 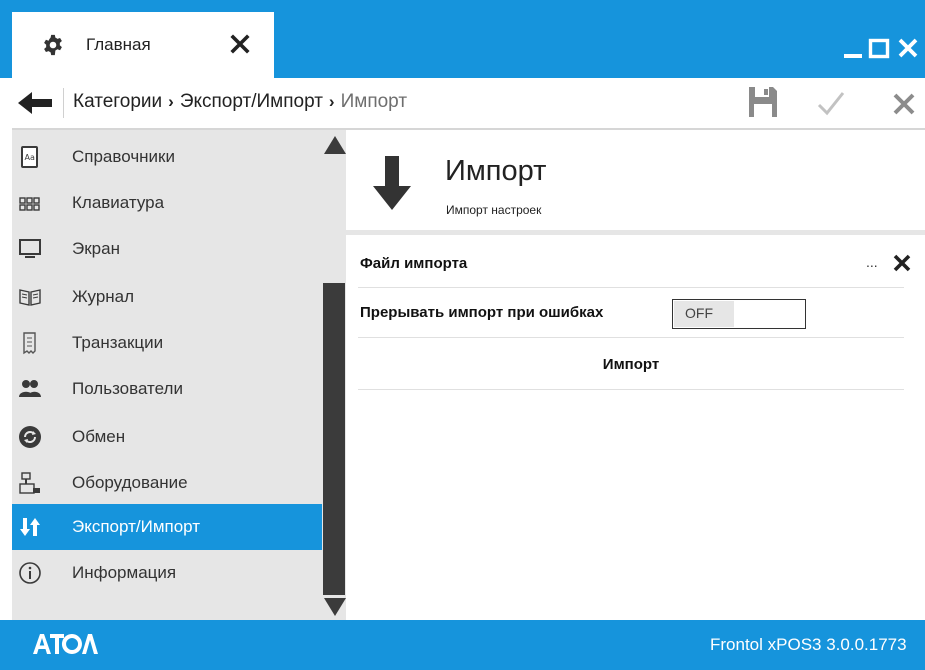 I want to click on scroll-up-arrow-icon, so click(x=335, y=145).